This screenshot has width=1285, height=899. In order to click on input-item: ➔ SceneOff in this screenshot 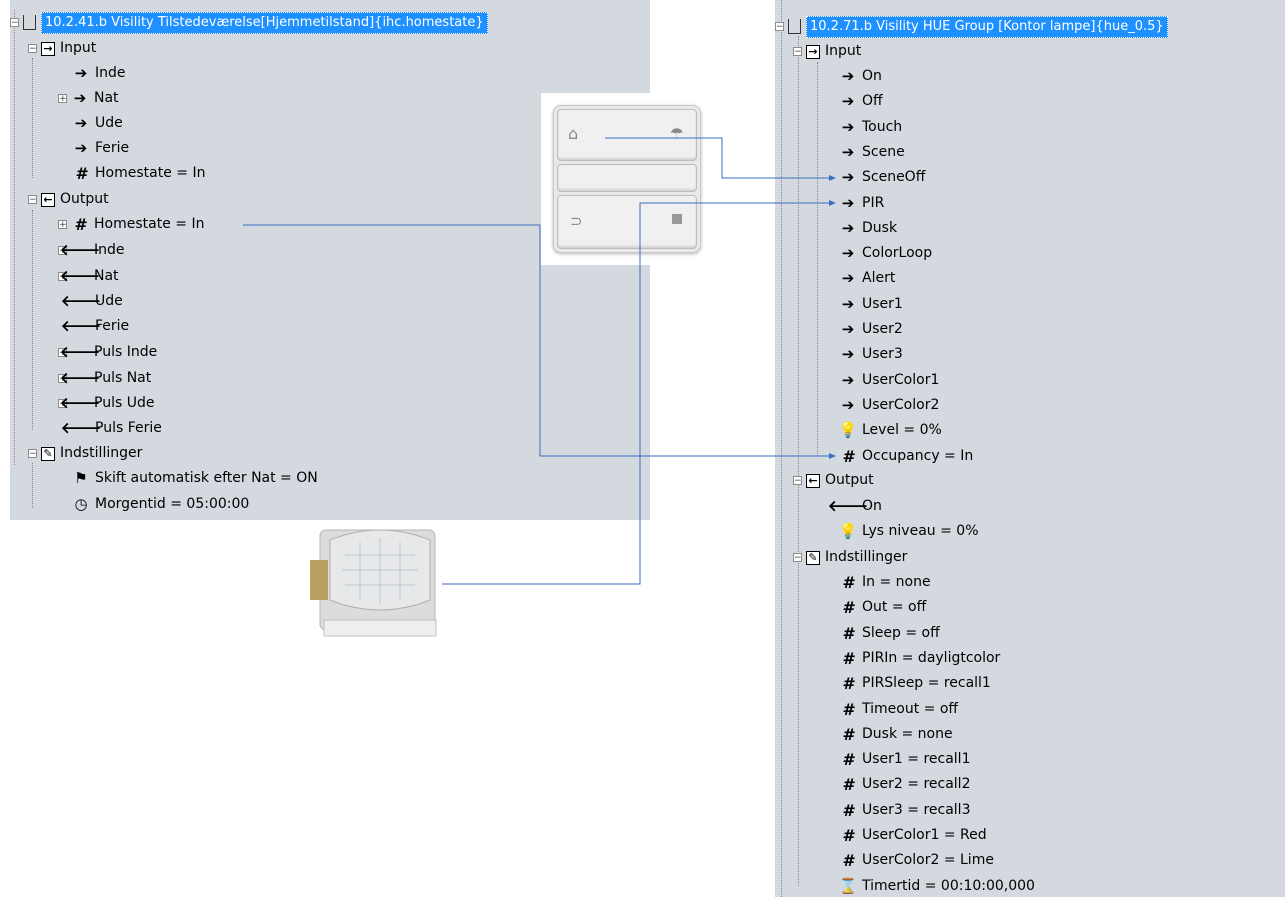, I will do `click(882, 177)`.